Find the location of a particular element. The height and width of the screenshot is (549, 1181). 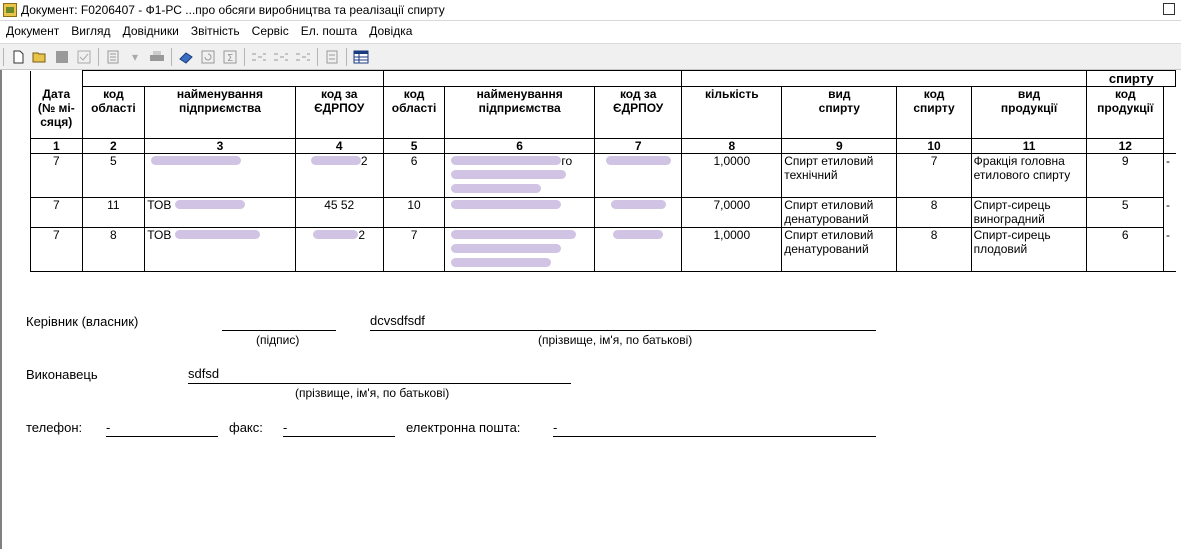

executor-name-field is located at coordinates (379, 383).